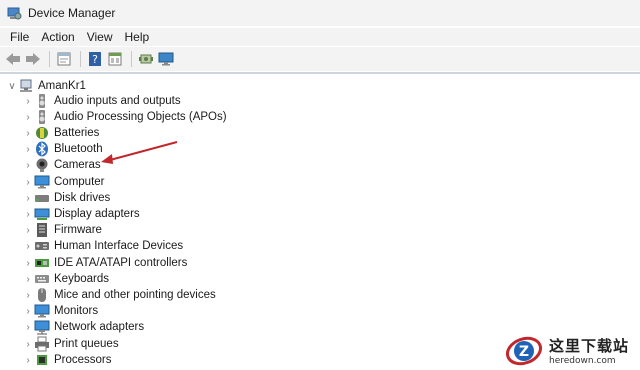 The height and width of the screenshot is (370, 640). What do you see at coordinates (320, 59) in the screenshot?
I see `toolbar: ?` at bounding box center [320, 59].